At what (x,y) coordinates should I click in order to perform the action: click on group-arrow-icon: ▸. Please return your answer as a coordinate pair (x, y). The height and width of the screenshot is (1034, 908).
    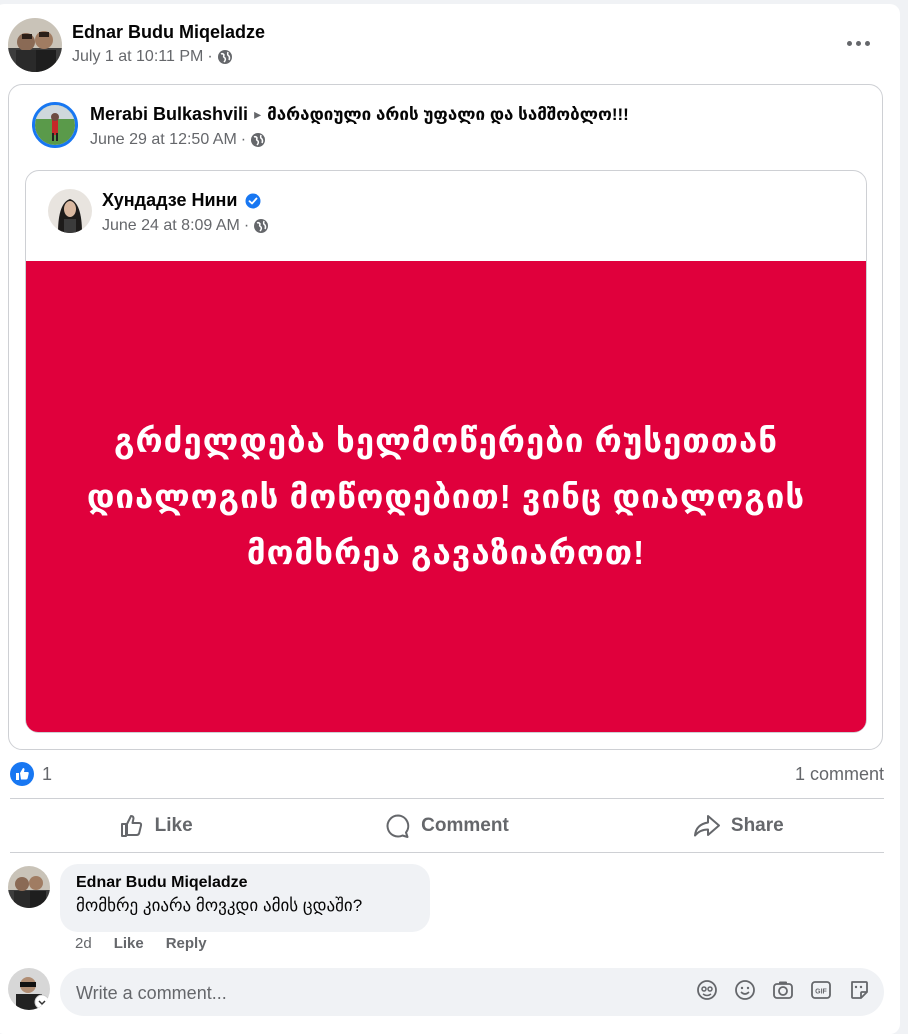
    Looking at the image, I should click on (258, 114).